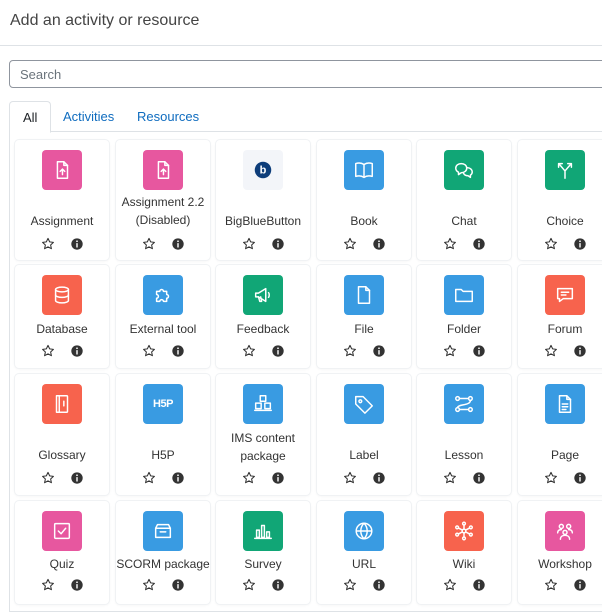 The height and width of the screenshot is (616, 602). Describe the element at coordinates (464, 170) in the screenshot. I see `chat-icon` at that location.